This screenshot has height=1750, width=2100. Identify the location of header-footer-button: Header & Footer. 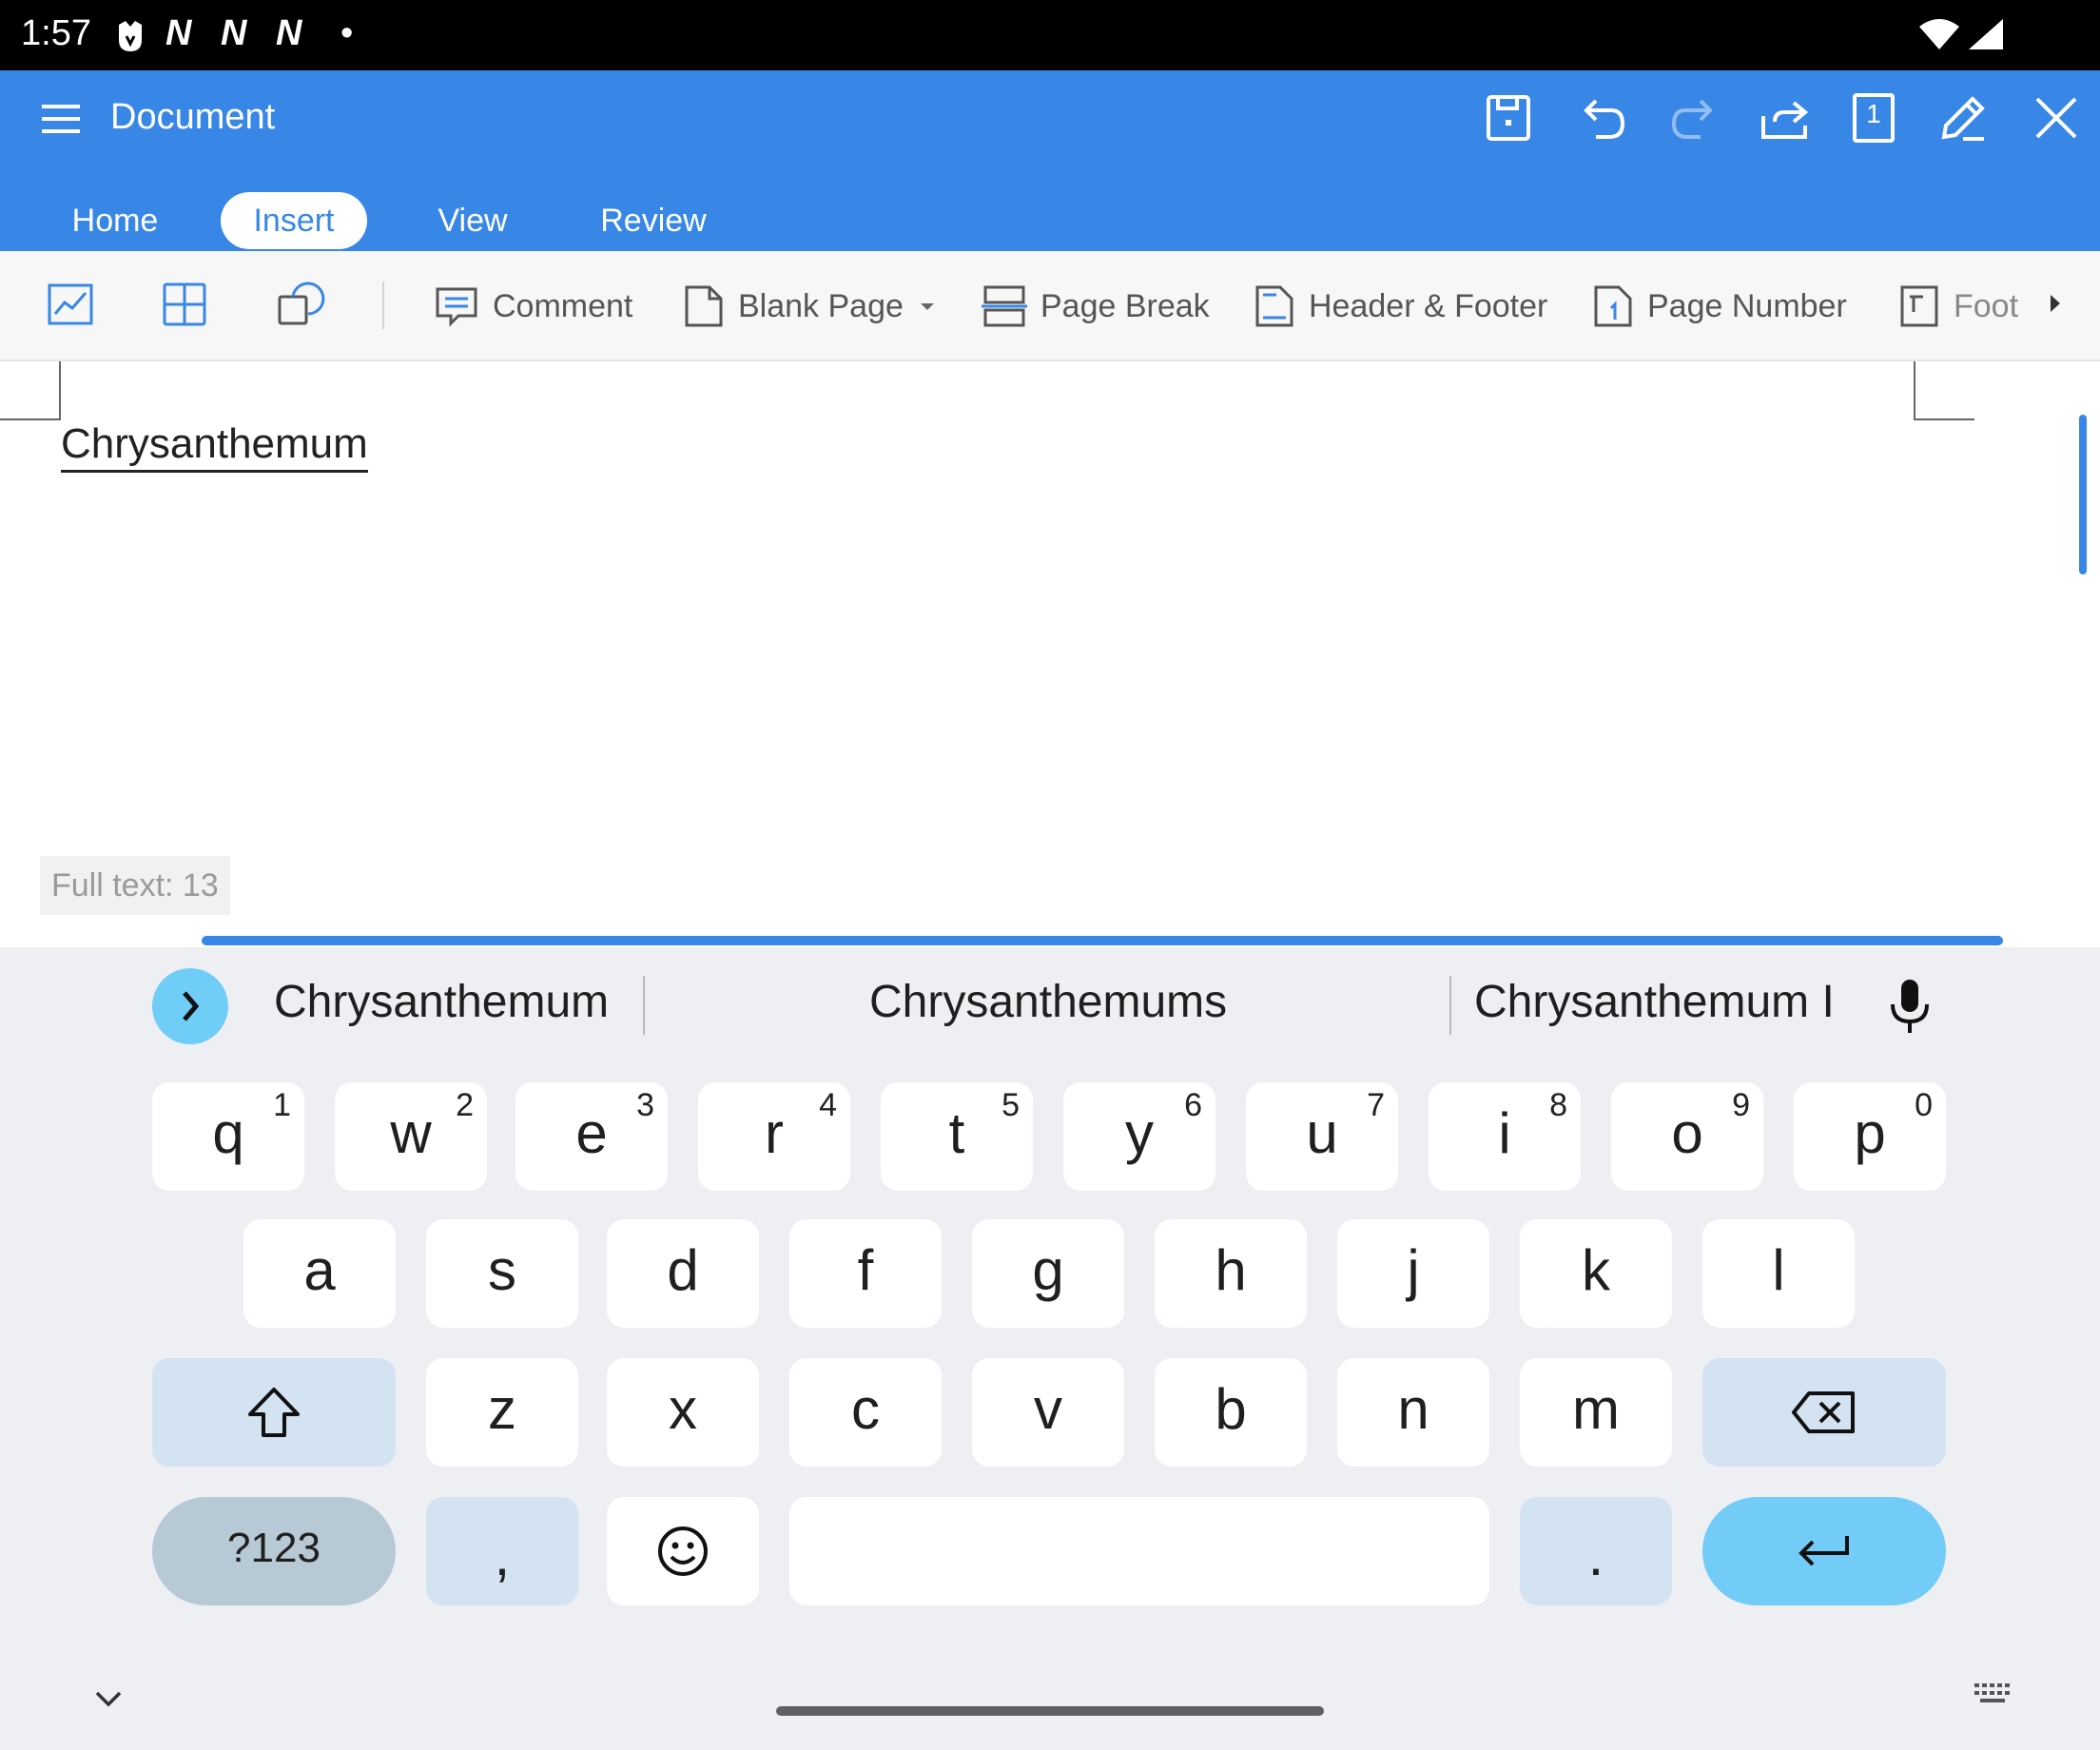
(1400, 306).